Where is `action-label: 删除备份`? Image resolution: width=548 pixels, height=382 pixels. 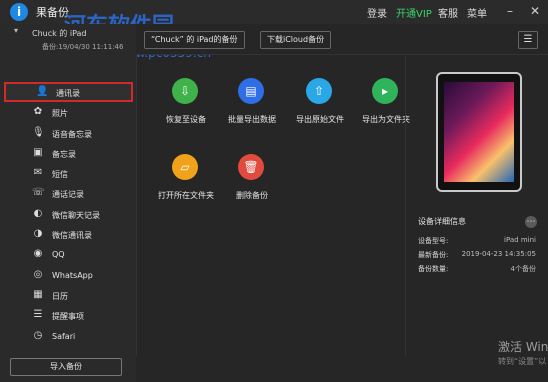 action-label: 删除备份 is located at coordinates (252, 195).